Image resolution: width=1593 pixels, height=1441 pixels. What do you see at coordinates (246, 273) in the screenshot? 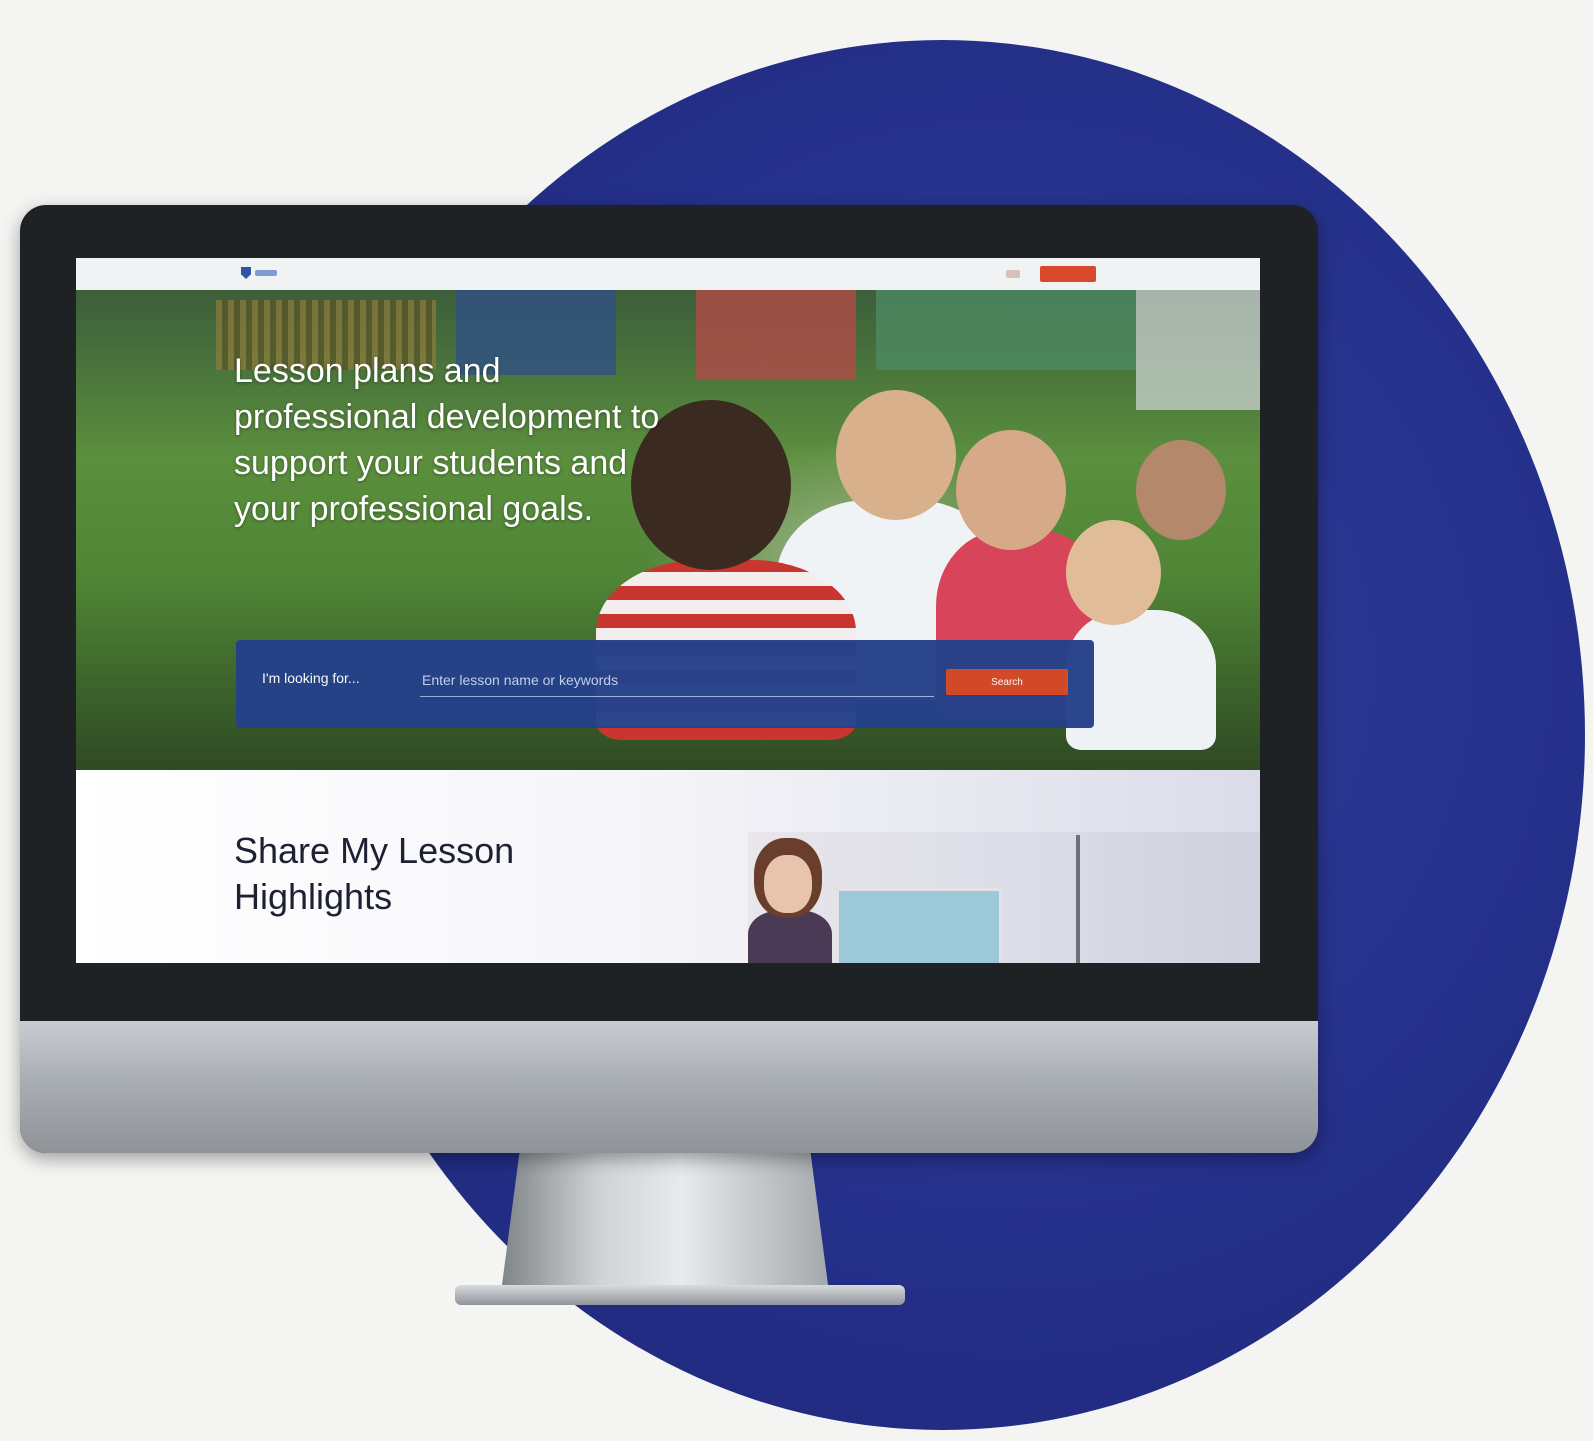
I see `logo-shield-icon` at bounding box center [246, 273].